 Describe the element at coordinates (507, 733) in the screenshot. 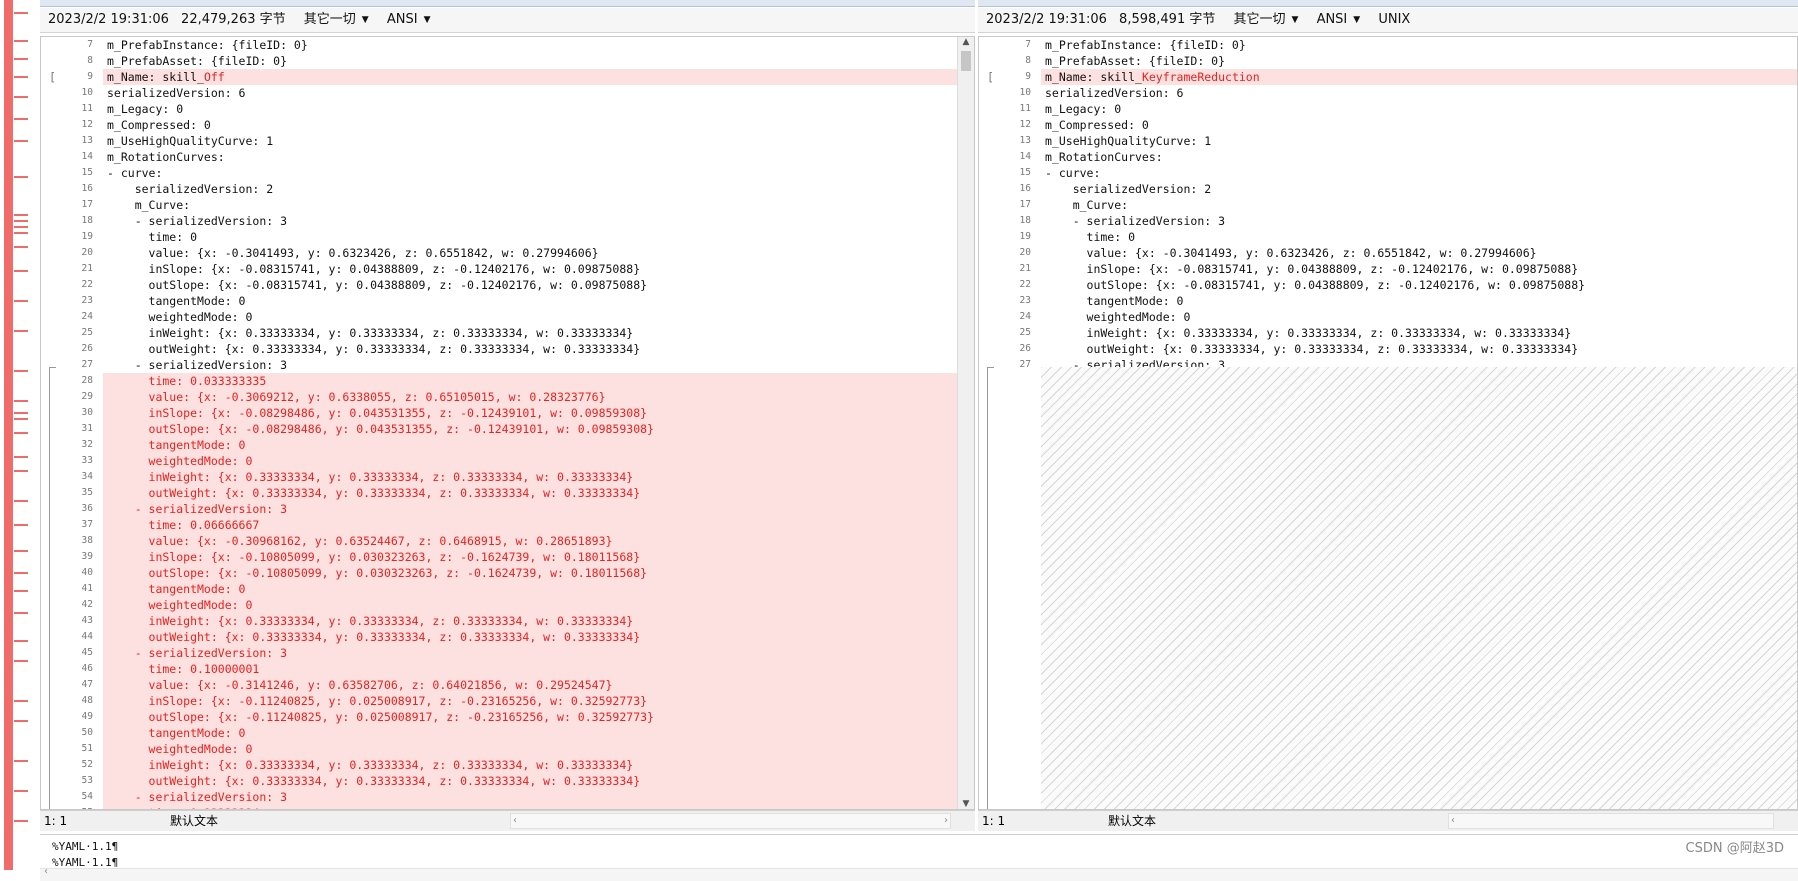

I see `code-line: 50 tangentMode: 0` at that location.